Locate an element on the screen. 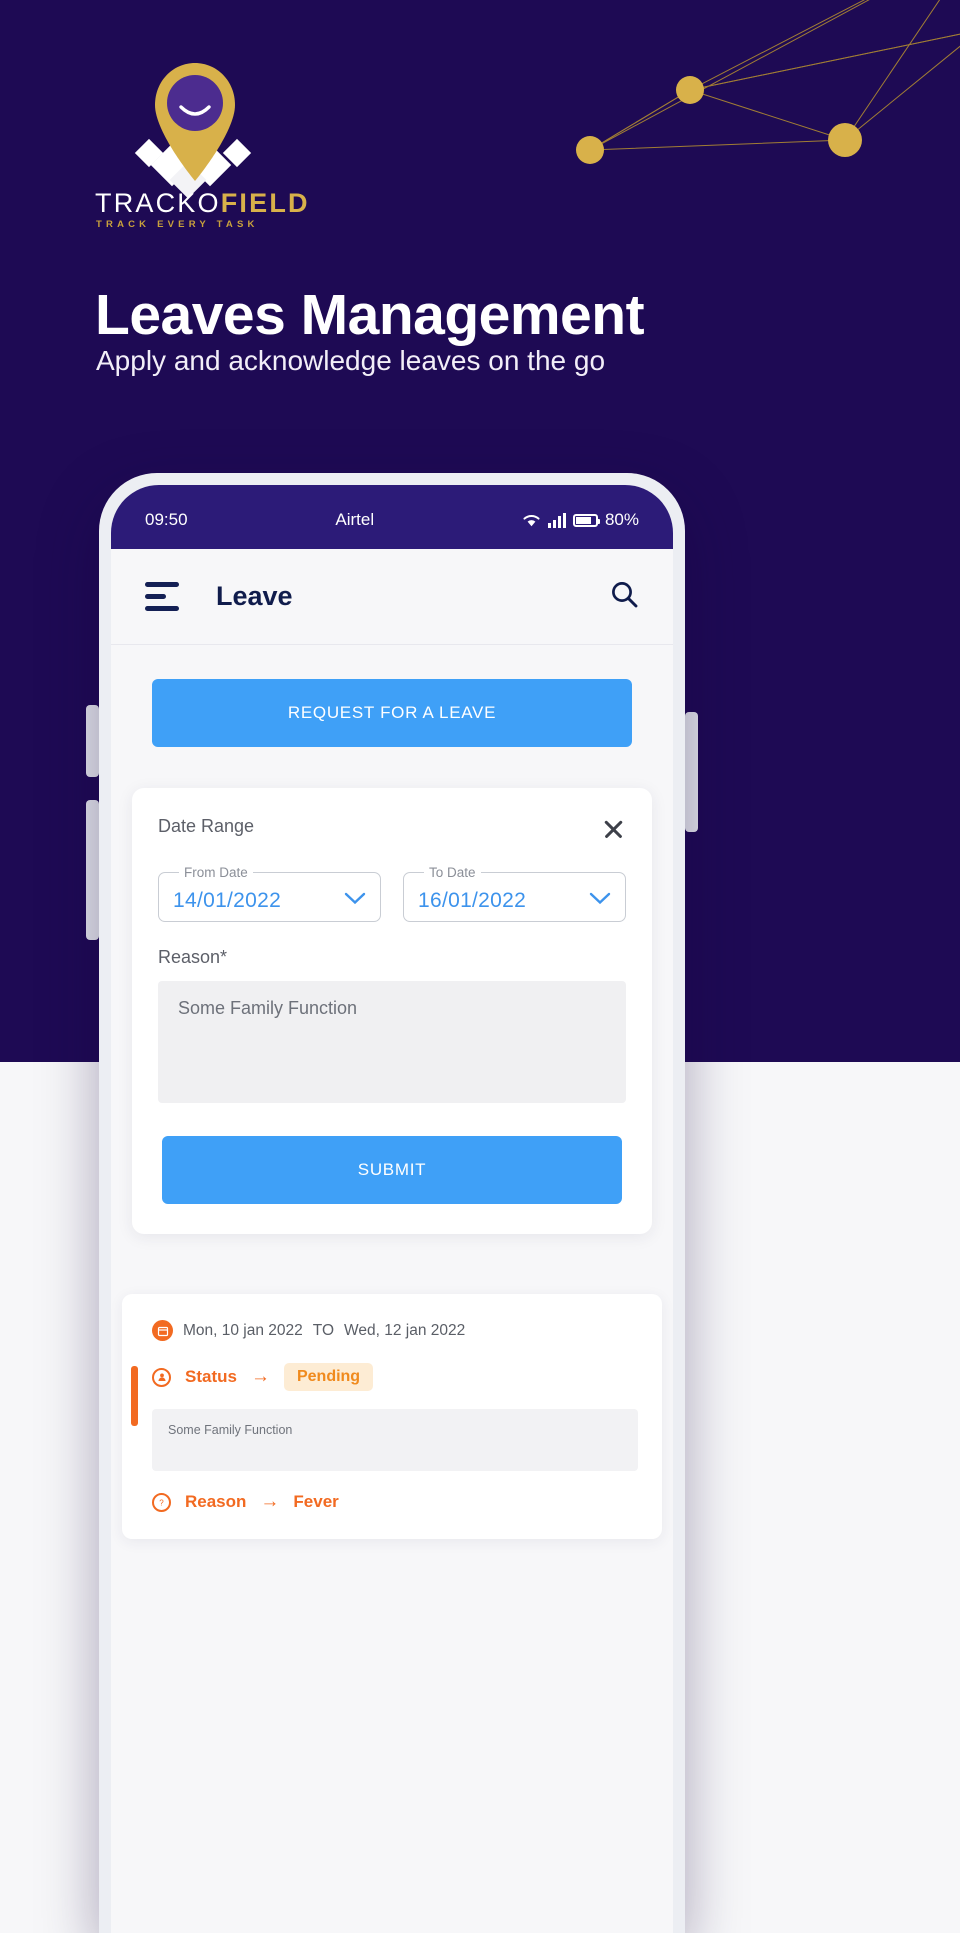 This screenshot has width=960, height=1933. history-note: Some Family Function is located at coordinates (395, 1440).